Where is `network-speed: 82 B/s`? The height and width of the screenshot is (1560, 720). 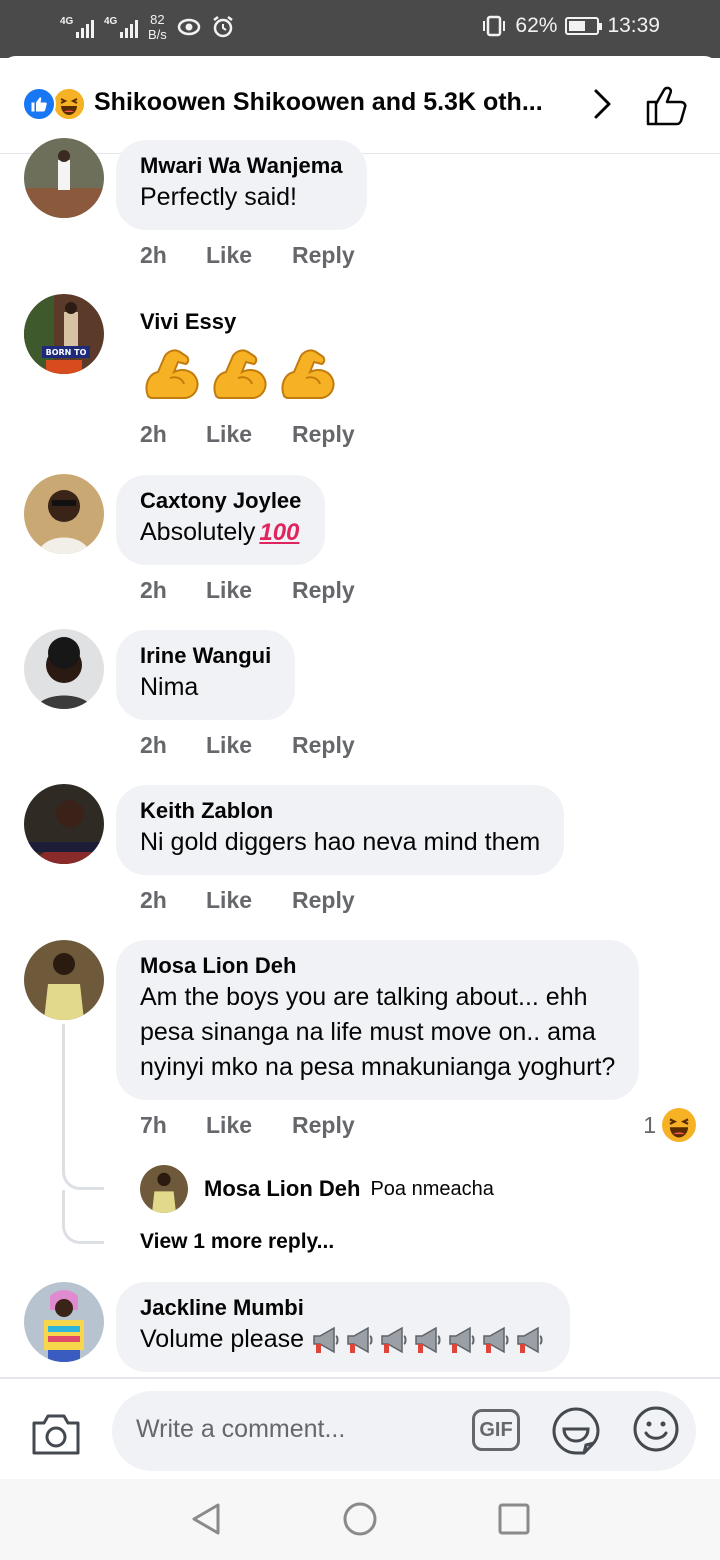
network-speed: 82 B/s is located at coordinates (157, 27).